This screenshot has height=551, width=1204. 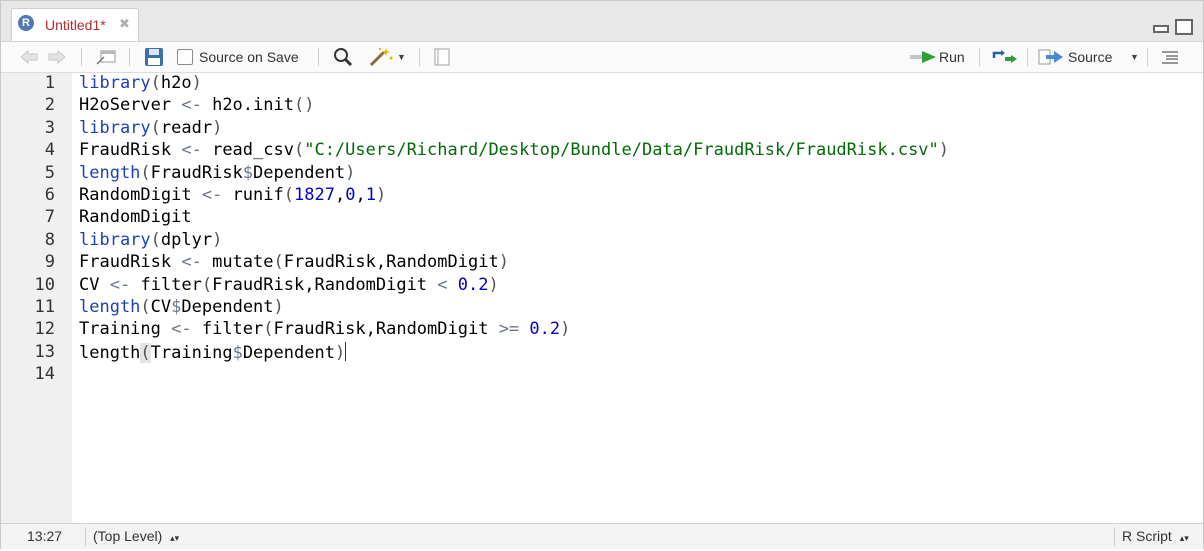 What do you see at coordinates (509, 329) in the screenshot?
I see `code-token: >=` at bounding box center [509, 329].